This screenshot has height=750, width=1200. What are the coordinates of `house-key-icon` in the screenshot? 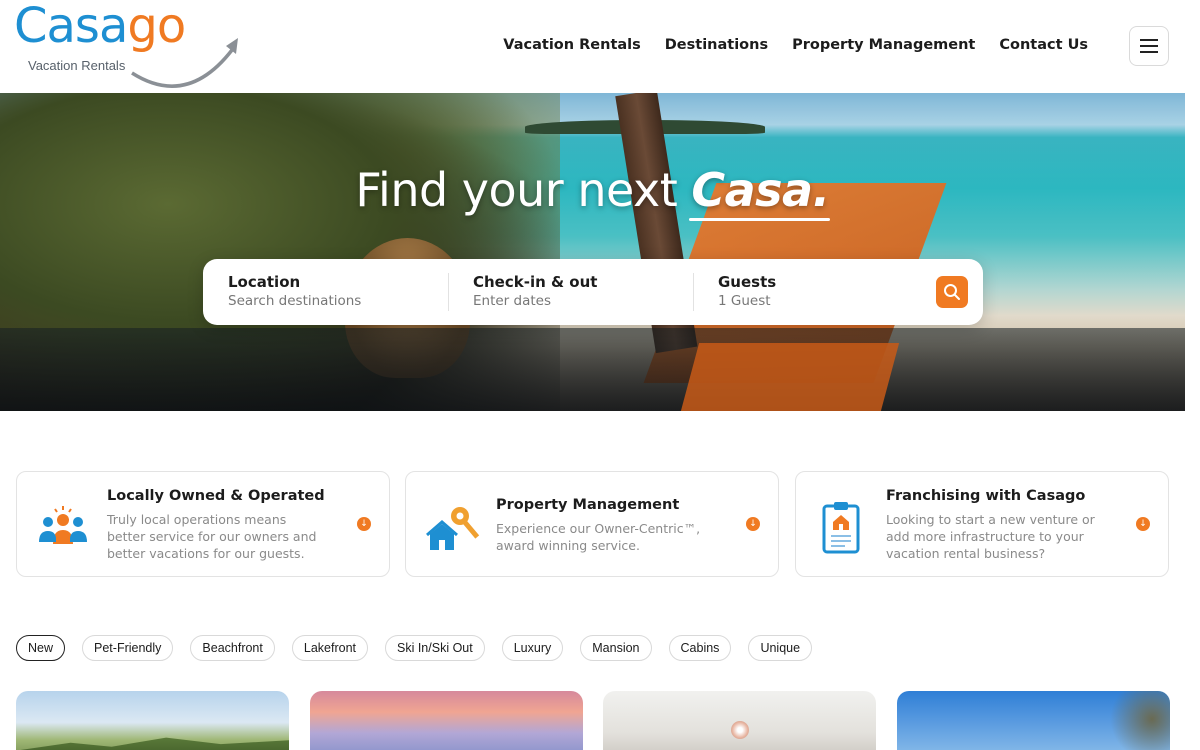 It's located at (453, 528).